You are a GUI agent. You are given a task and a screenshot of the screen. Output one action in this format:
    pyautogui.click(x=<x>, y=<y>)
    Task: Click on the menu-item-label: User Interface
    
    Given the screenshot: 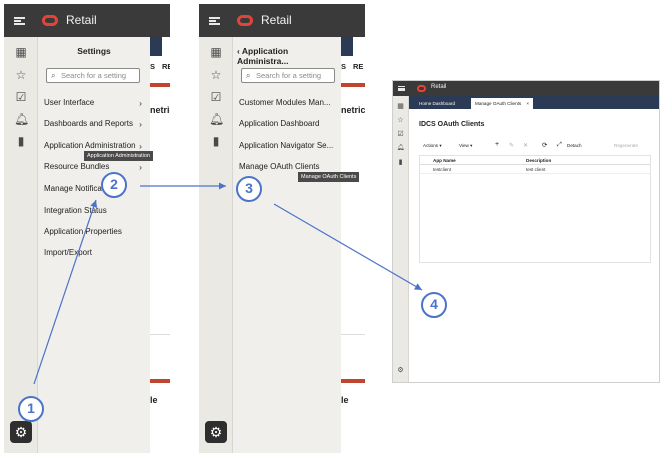 What is the action you would take?
    pyautogui.click(x=69, y=102)
    